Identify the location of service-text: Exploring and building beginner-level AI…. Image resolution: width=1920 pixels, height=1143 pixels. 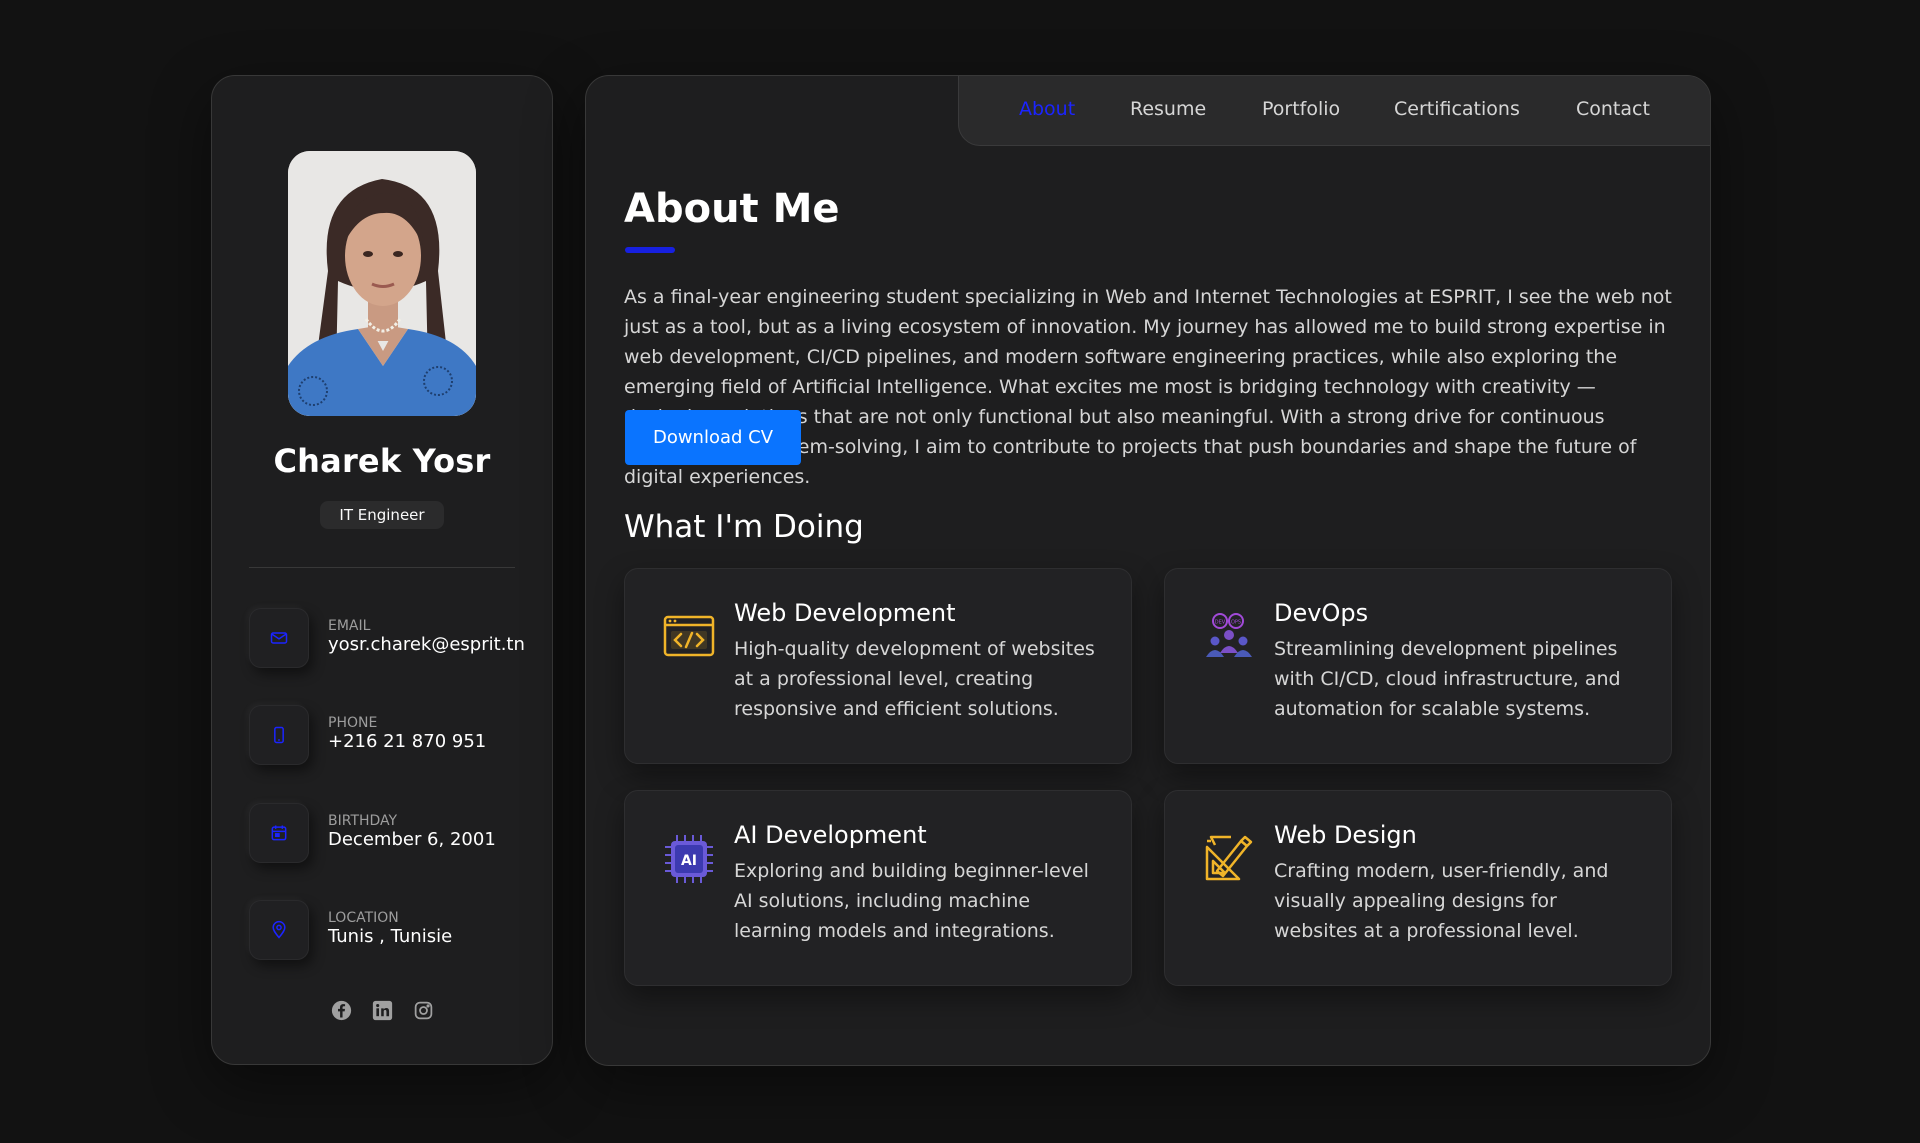
(911, 901).